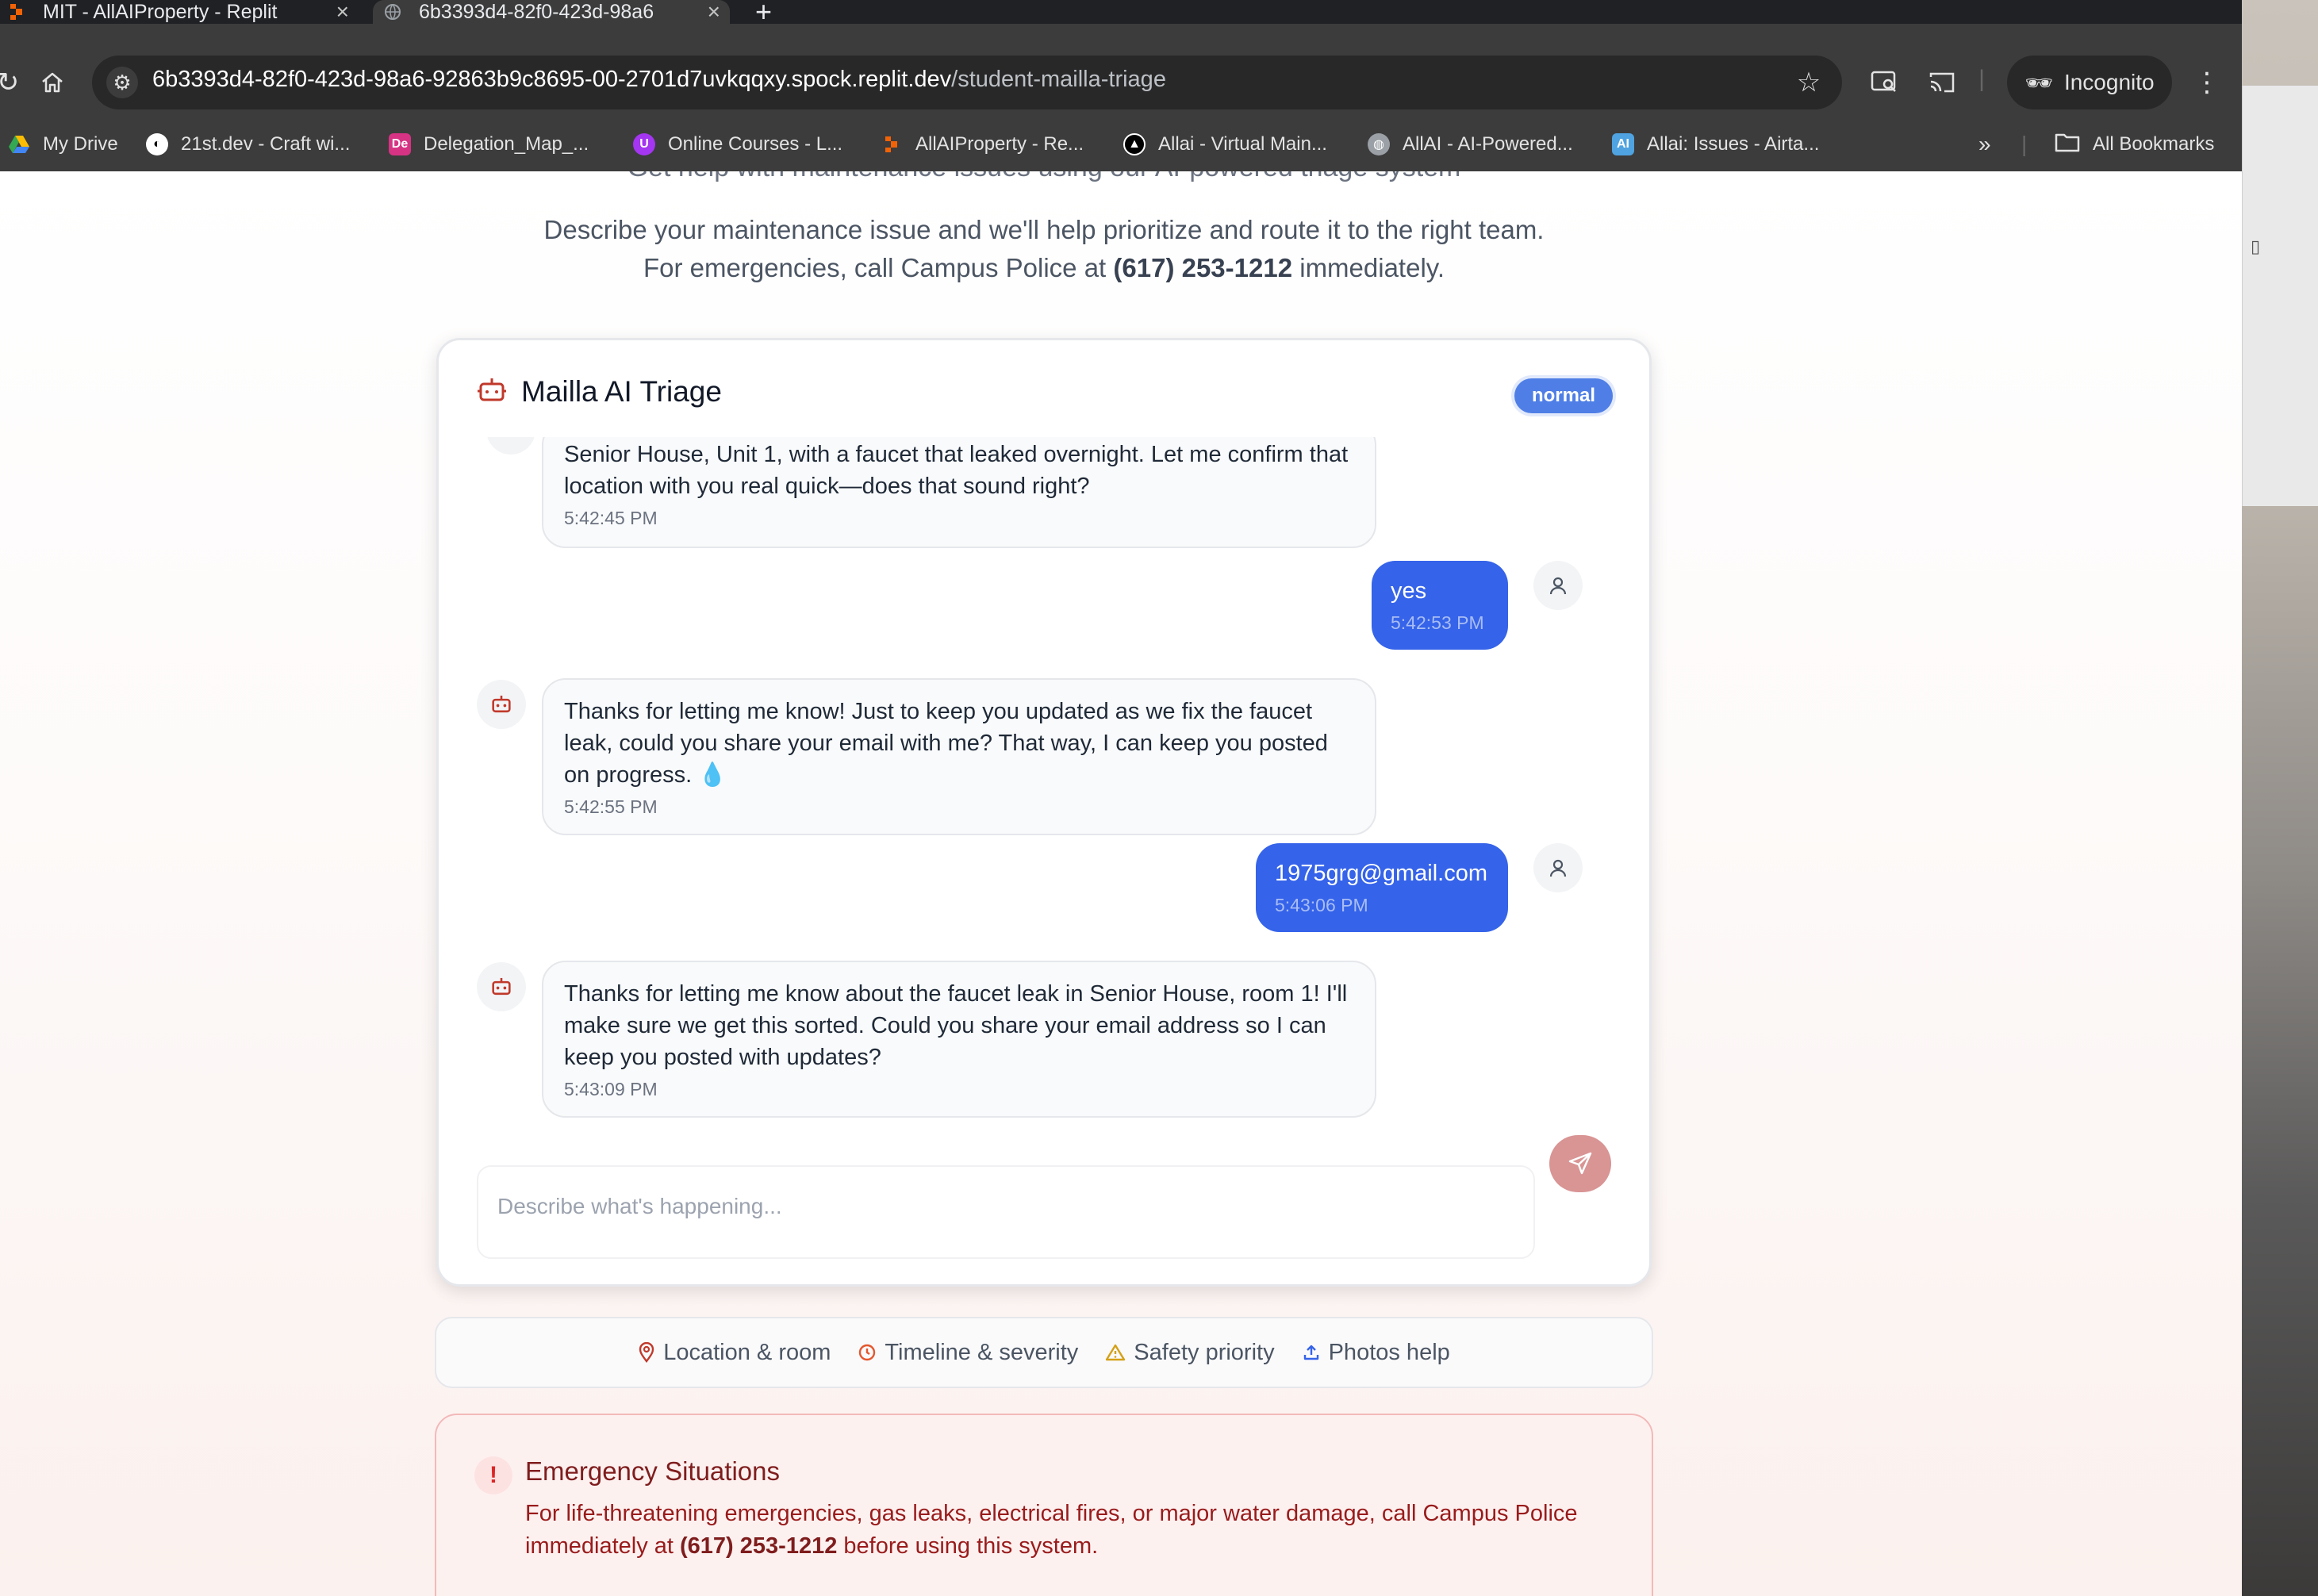  Describe the element at coordinates (767, 14) in the screenshot. I see `new-tab-button: +` at that location.